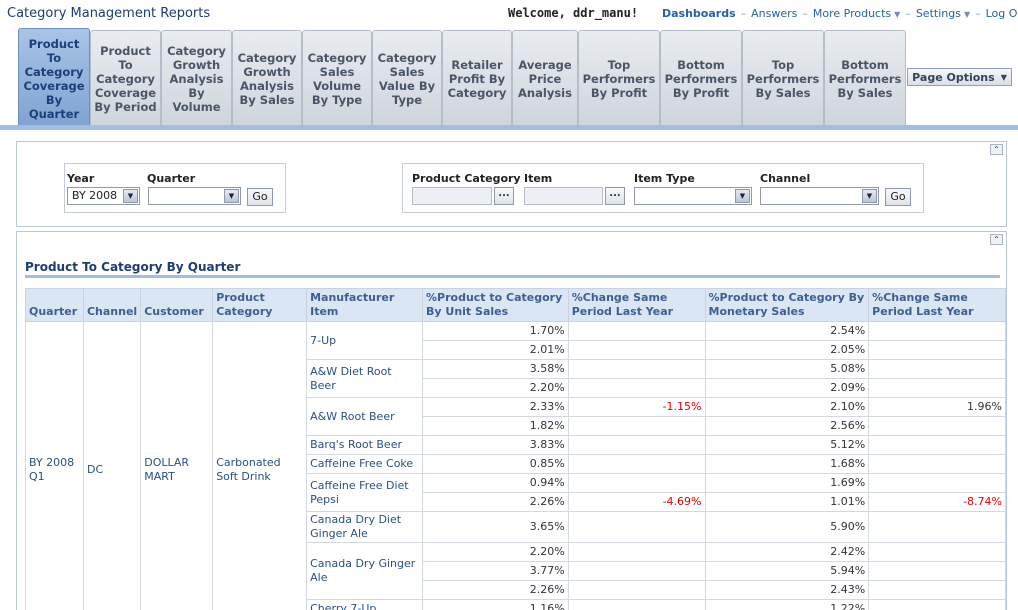 This screenshot has width=1018, height=610. I want to click on channel-select: ▼, so click(819, 196).